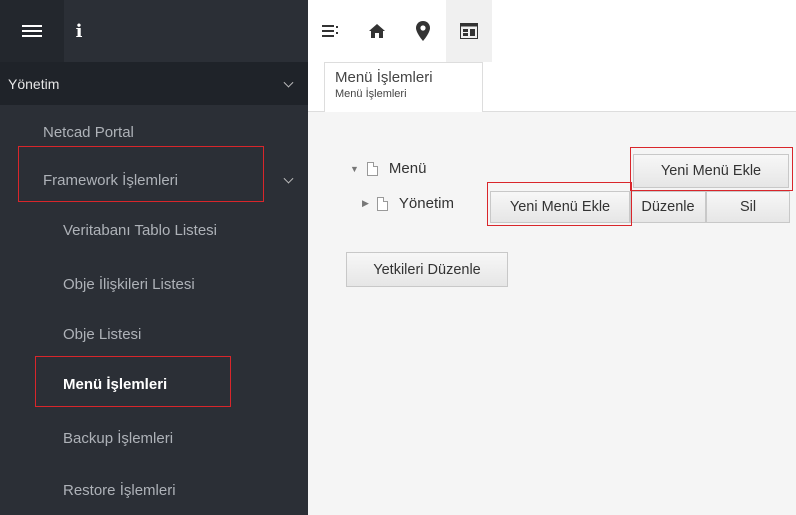 Image resolution: width=796 pixels, height=515 pixels. I want to click on top-toolbar, so click(552, 31).